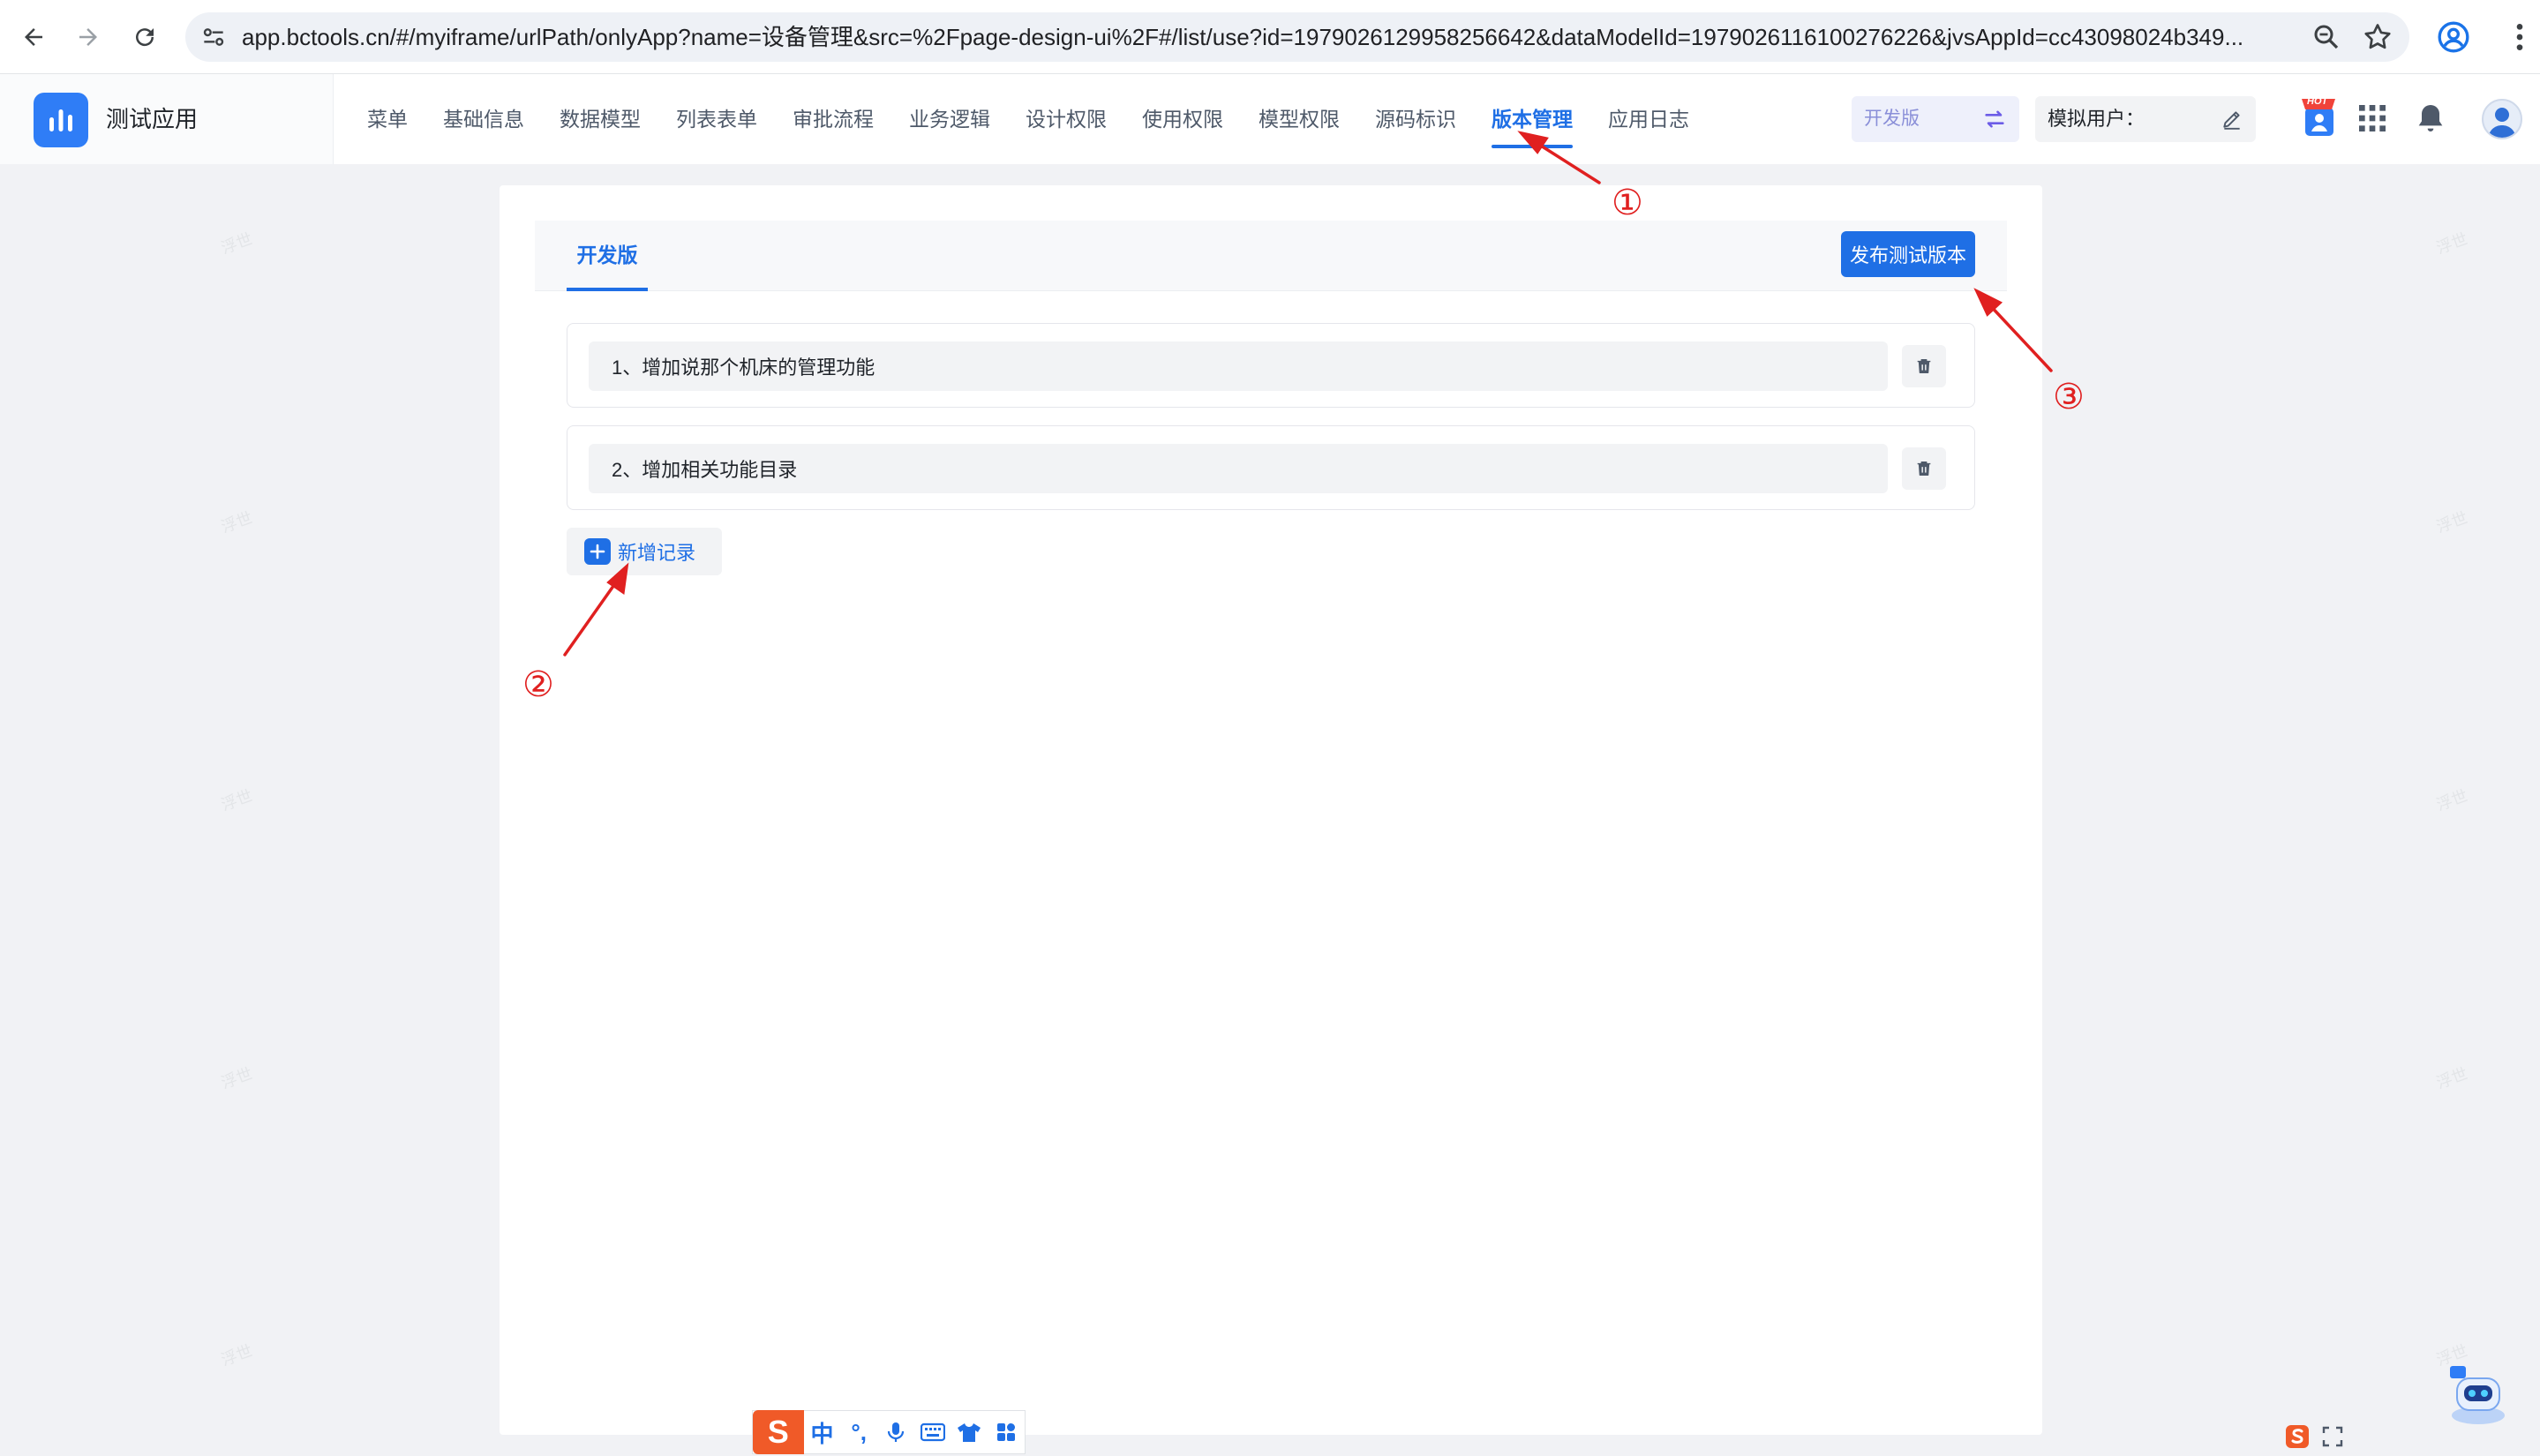 This screenshot has height=1456, width=2540. I want to click on zoom-icon, so click(2327, 37).